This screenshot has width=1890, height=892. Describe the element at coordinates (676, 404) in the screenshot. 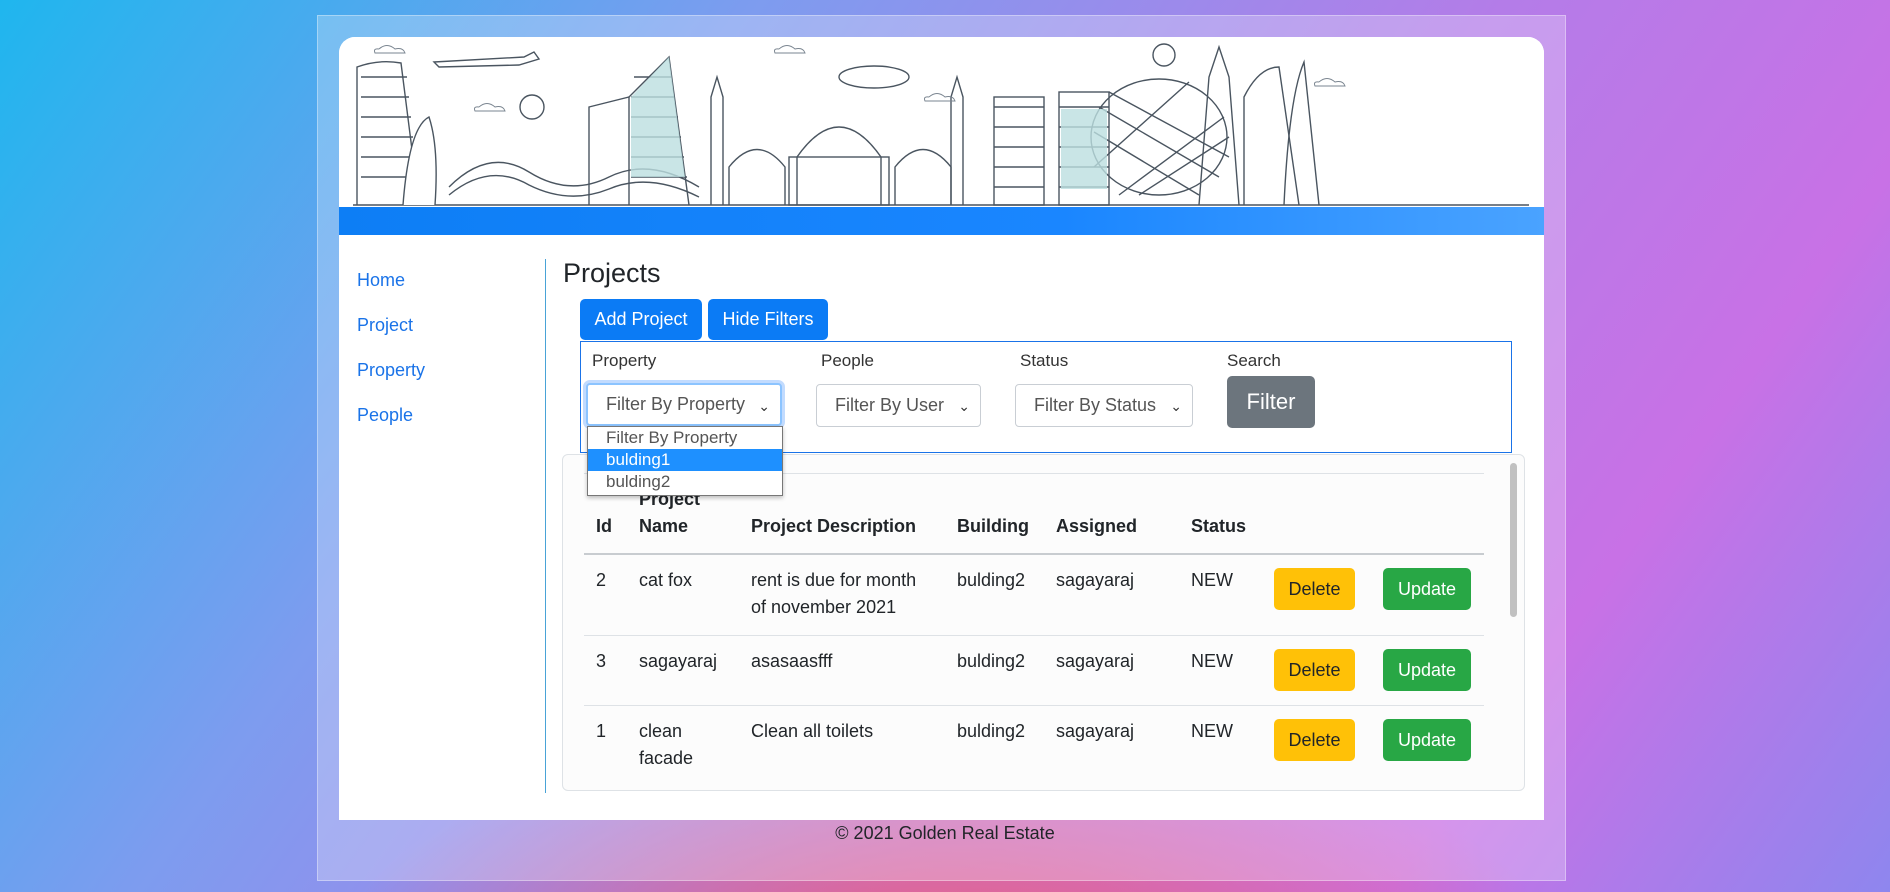

I see `property-select-value: Filter By Property` at that location.